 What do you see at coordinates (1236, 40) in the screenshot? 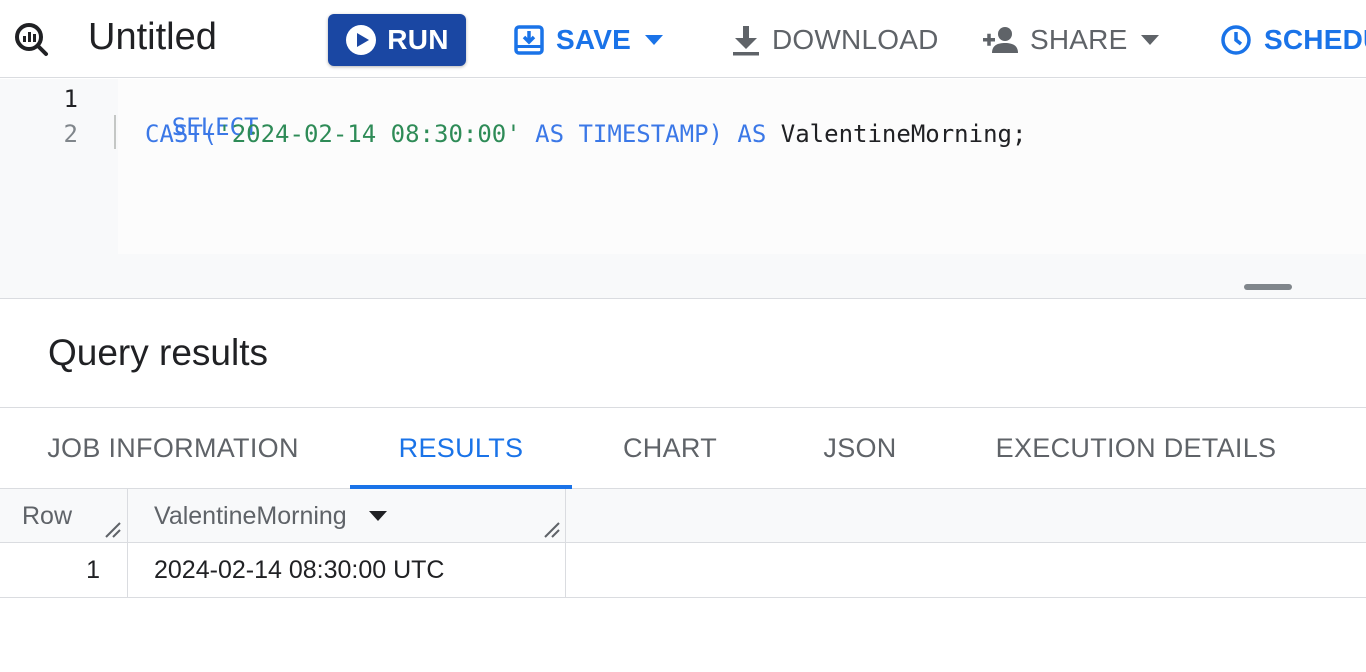
I see `schedule-clock-icon` at bounding box center [1236, 40].